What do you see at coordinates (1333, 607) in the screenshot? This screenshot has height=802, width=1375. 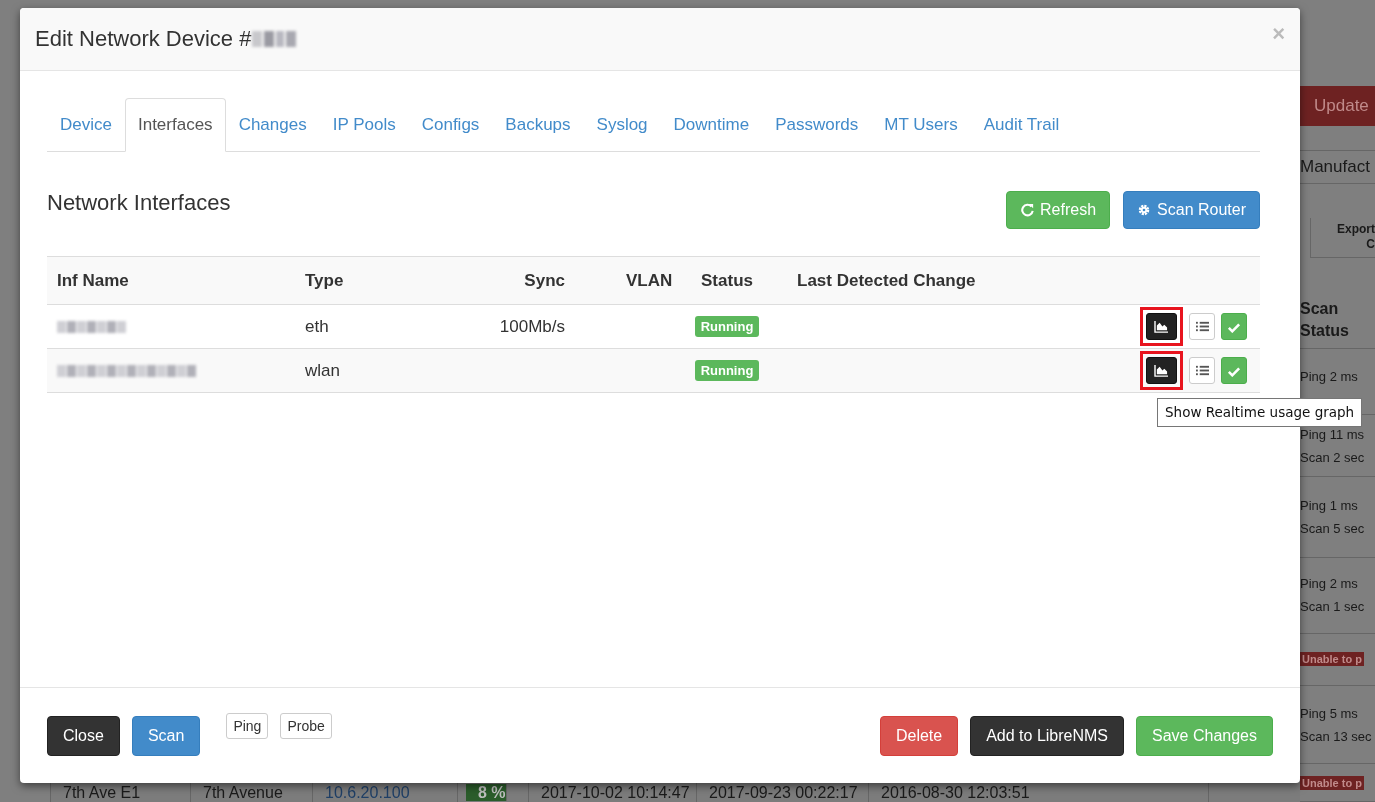 I see `status-text: Scan 1 sec` at bounding box center [1333, 607].